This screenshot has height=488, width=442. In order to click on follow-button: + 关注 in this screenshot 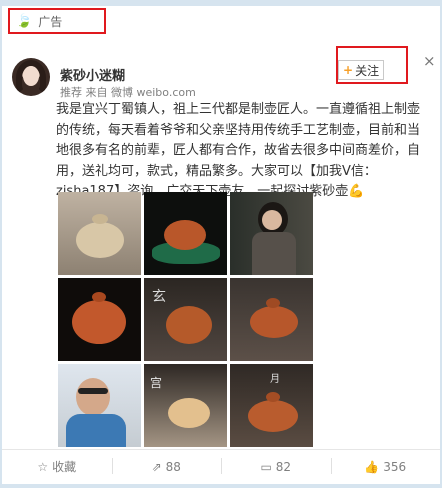, I will do `click(361, 70)`.